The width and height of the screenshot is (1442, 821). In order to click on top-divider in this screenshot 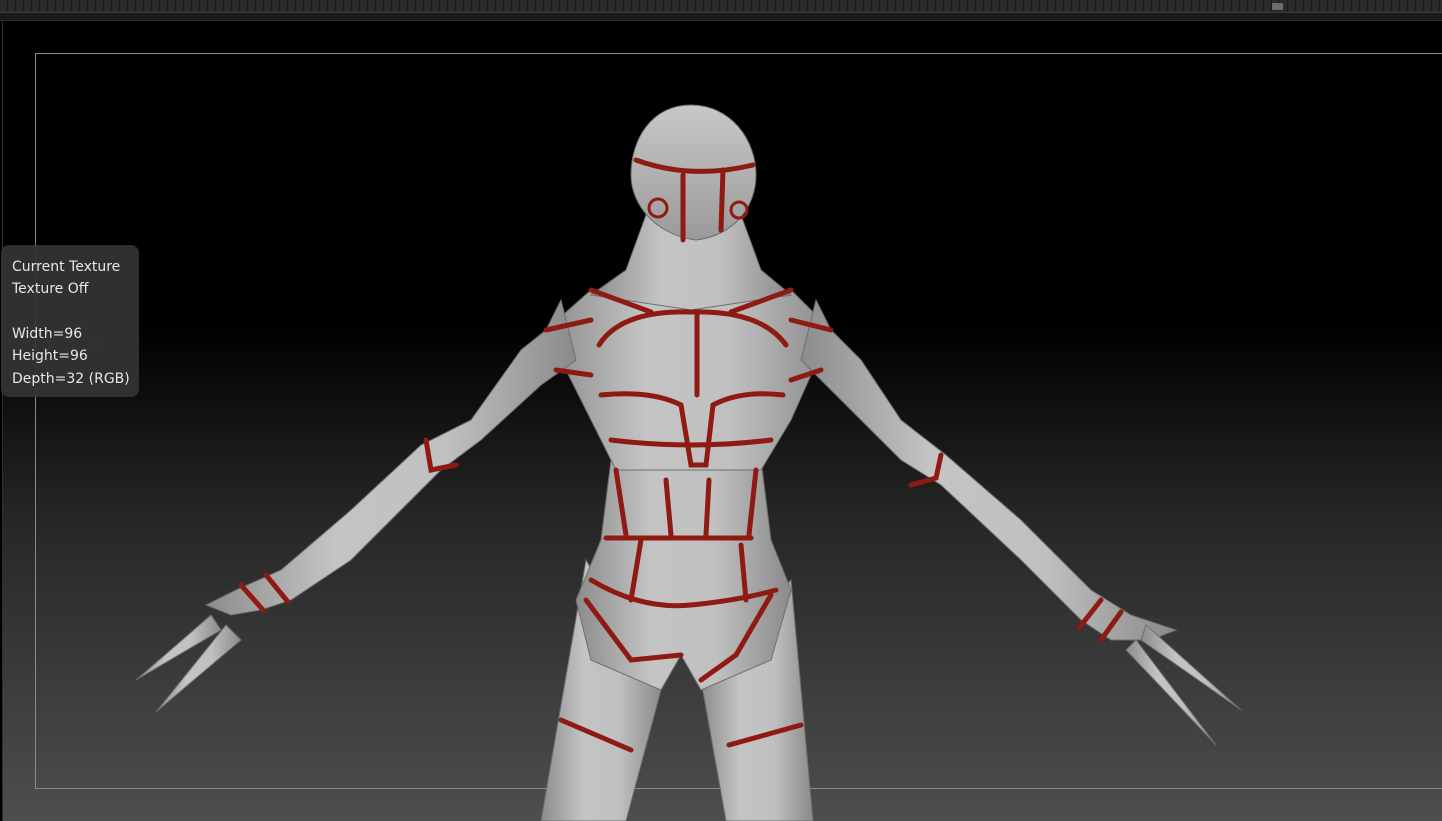, I will do `click(721, 17)`.